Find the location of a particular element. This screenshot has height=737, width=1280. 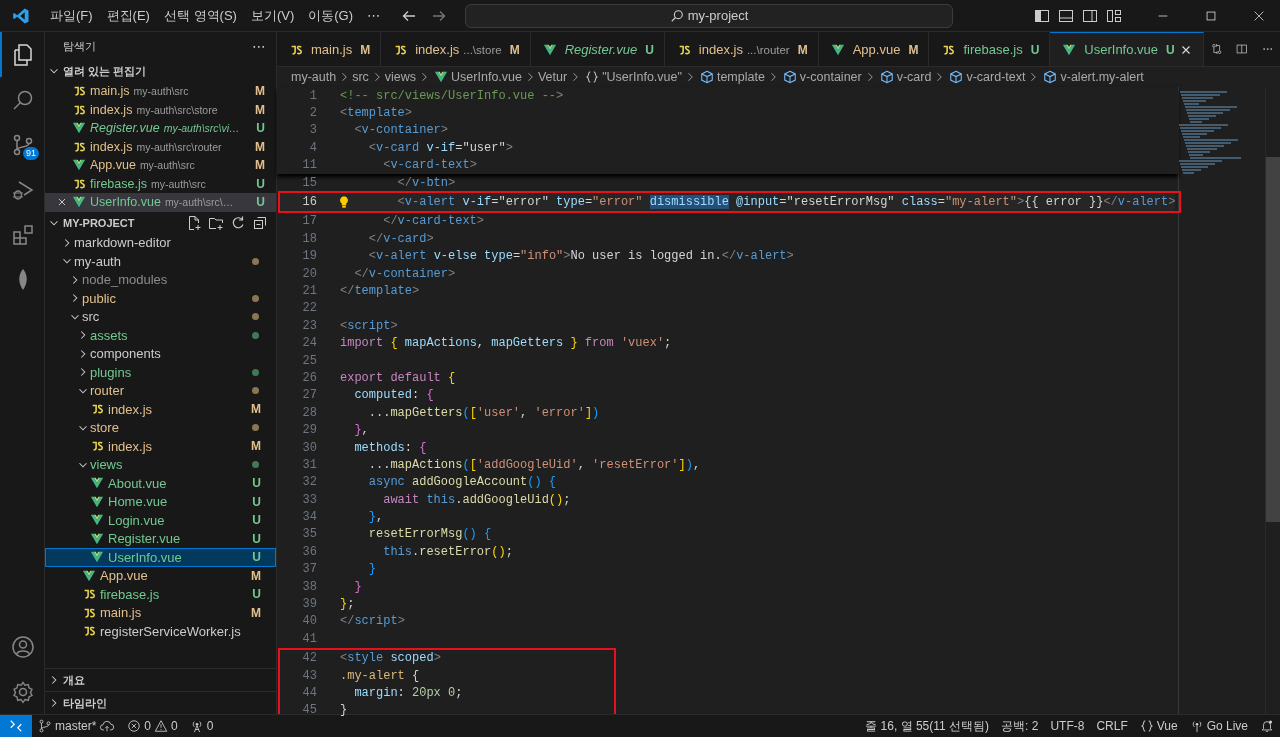

editor-tab: Register.vue U is located at coordinates (597, 49).